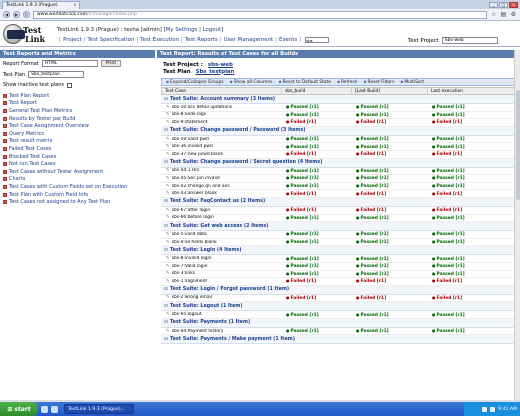 Image resolution: width=520 pixels, height=416 pixels. What do you see at coordinates (215, 72) in the screenshot?
I see `report-plan-value: Sbs_testplan` at bounding box center [215, 72].